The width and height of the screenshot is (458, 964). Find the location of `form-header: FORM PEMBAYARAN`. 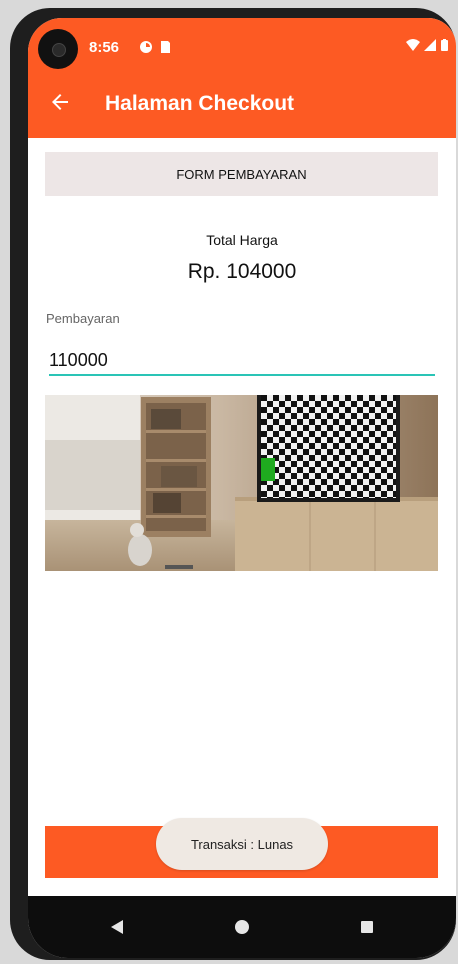

form-header: FORM PEMBAYARAN is located at coordinates (241, 174).